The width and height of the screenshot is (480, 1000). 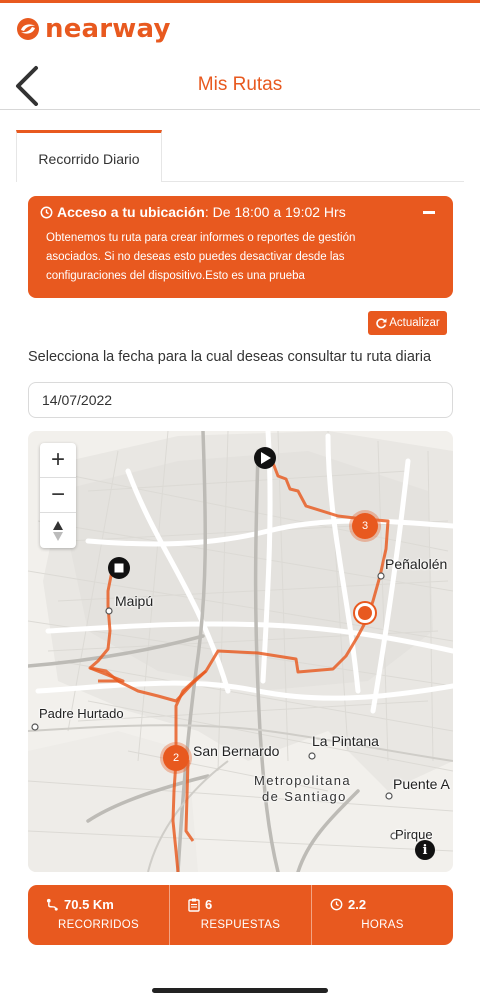 What do you see at coordinates (240, 990) in the screenshot?
I see `home-indicator` at bounding box center [240, 990].